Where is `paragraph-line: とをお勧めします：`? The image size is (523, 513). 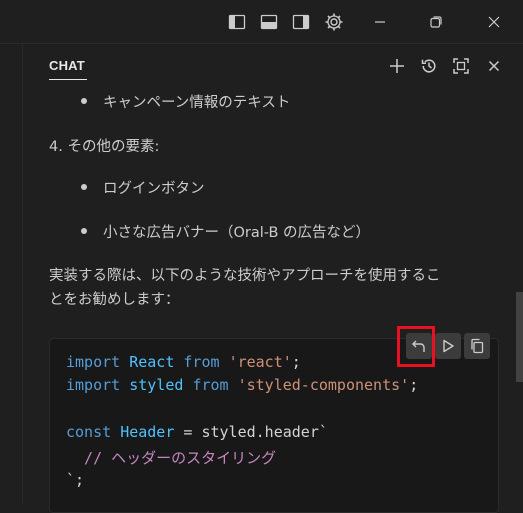 paragraph-line: とをお勧めします： is located at coordinates (114, 300).